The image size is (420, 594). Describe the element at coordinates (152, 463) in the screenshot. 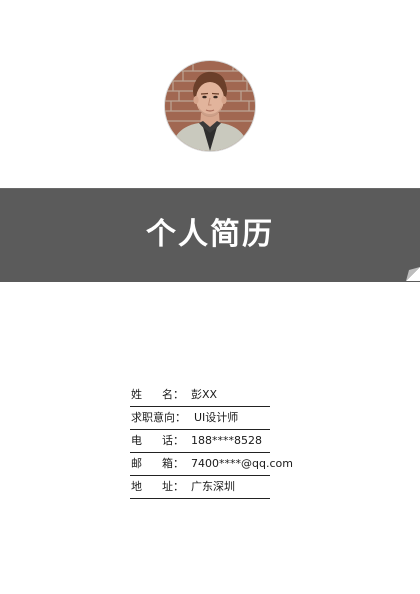

I see `info-label: 邮 箱` at that location.